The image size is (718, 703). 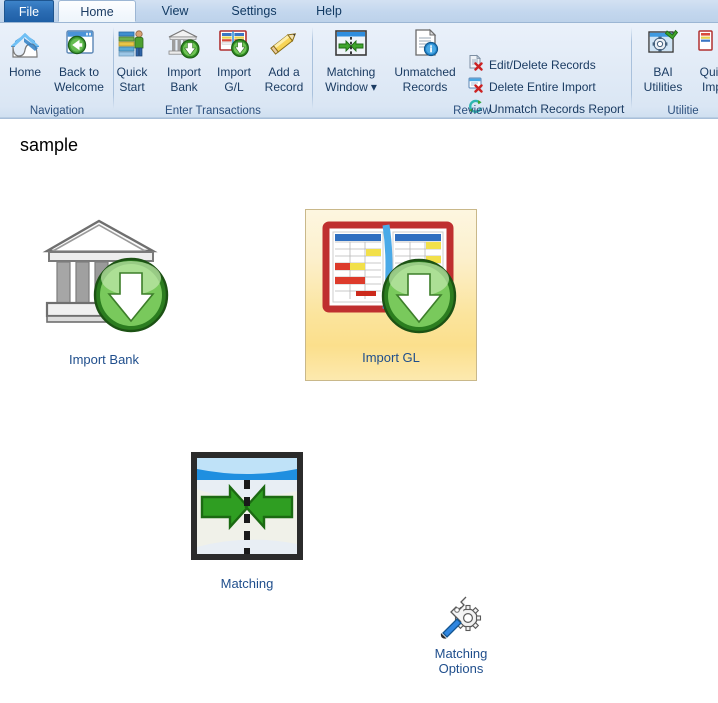 What do you see at coordinates (25, 45) in the screenshot?
I see `house-icon` at bounding box center [25, 45].